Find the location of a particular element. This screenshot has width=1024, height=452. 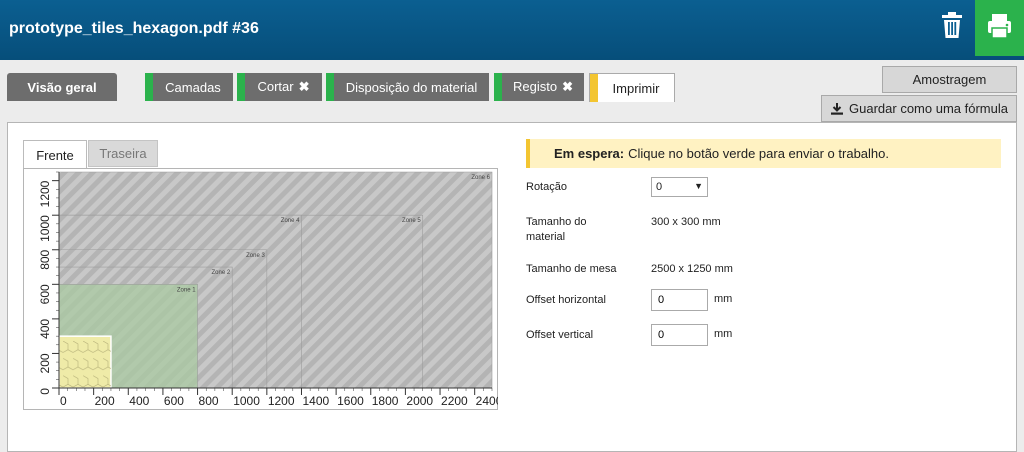

x-tick-label: 200 is located at coordinates (105, 401).